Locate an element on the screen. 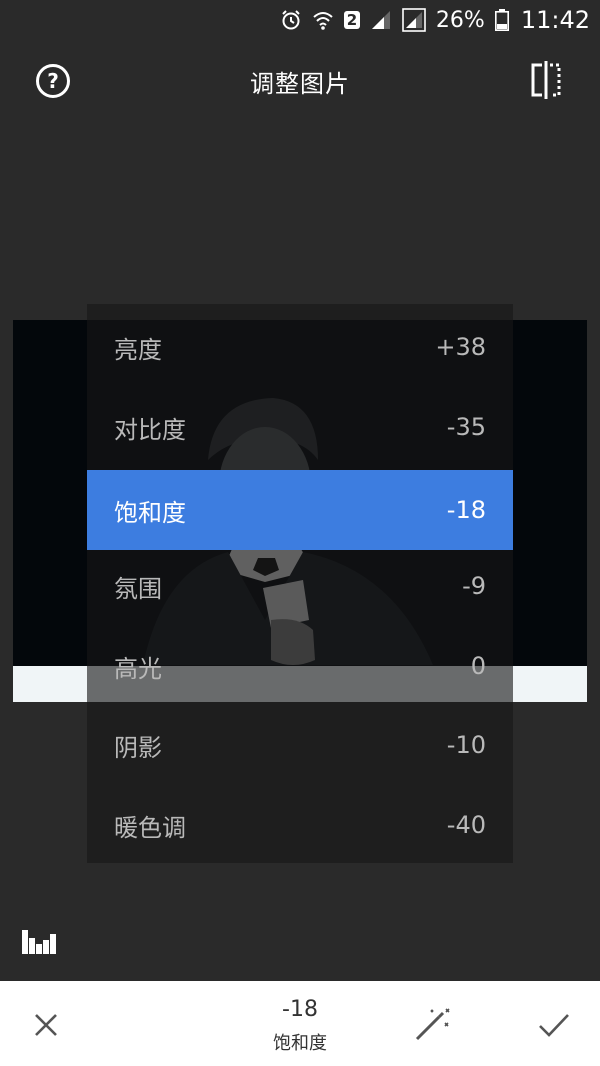 This screenshot has width=600, height=1066. adjust-item-label: 高光 is located at coordinates (138, 668).